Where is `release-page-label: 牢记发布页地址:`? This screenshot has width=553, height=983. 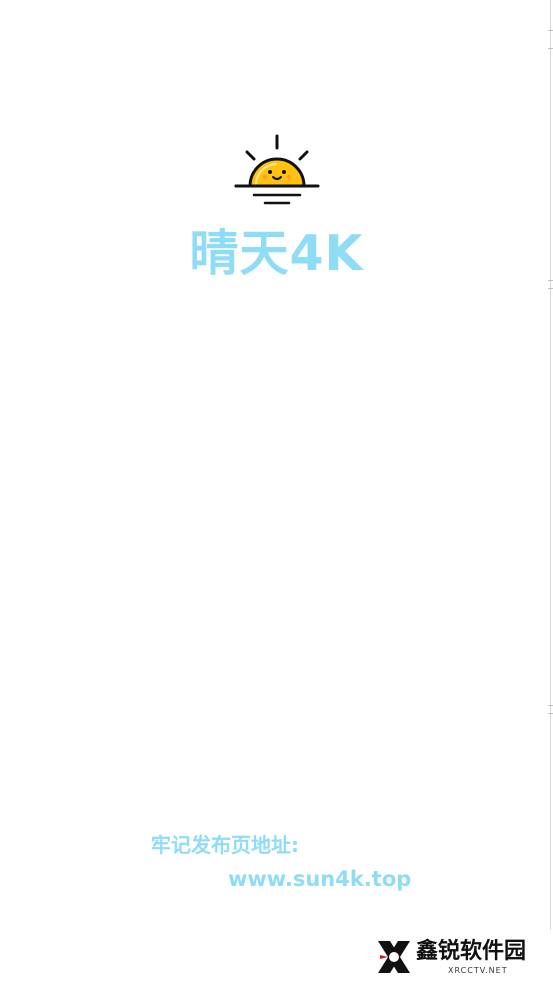 release-page-label: 牢记发布页地址: is located at coordinates (225, 845).